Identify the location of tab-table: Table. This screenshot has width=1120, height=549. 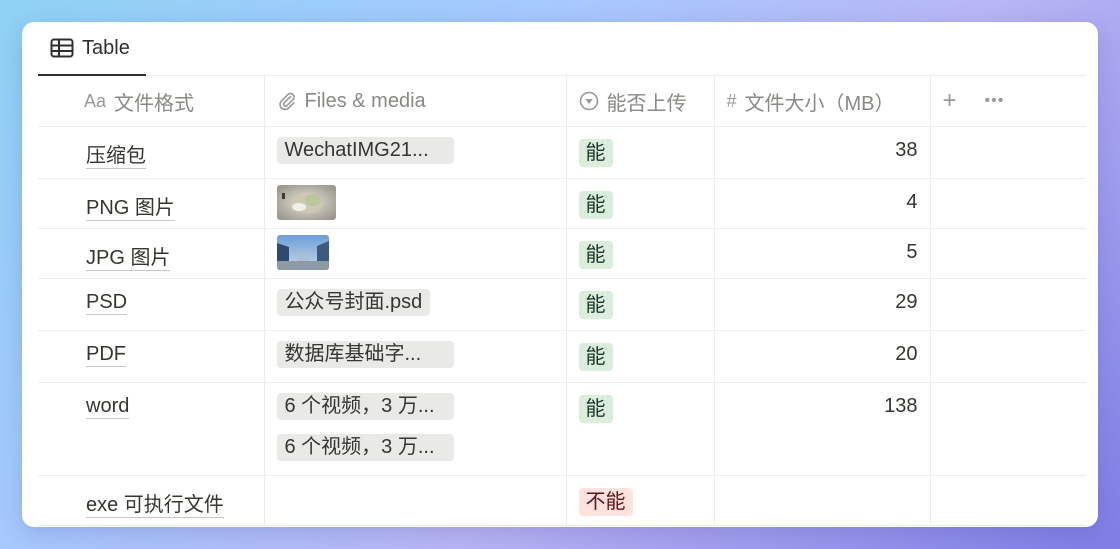
(92, 49).